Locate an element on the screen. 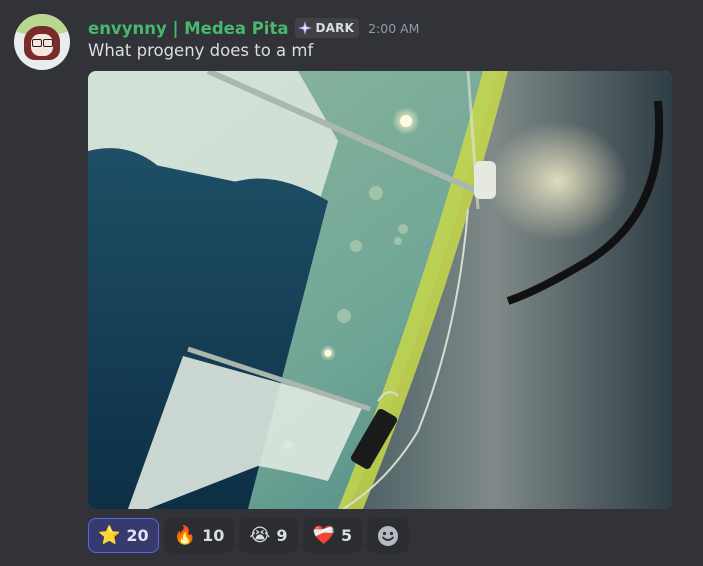  reaction-count: 10 is located at coordinates (213, 535).